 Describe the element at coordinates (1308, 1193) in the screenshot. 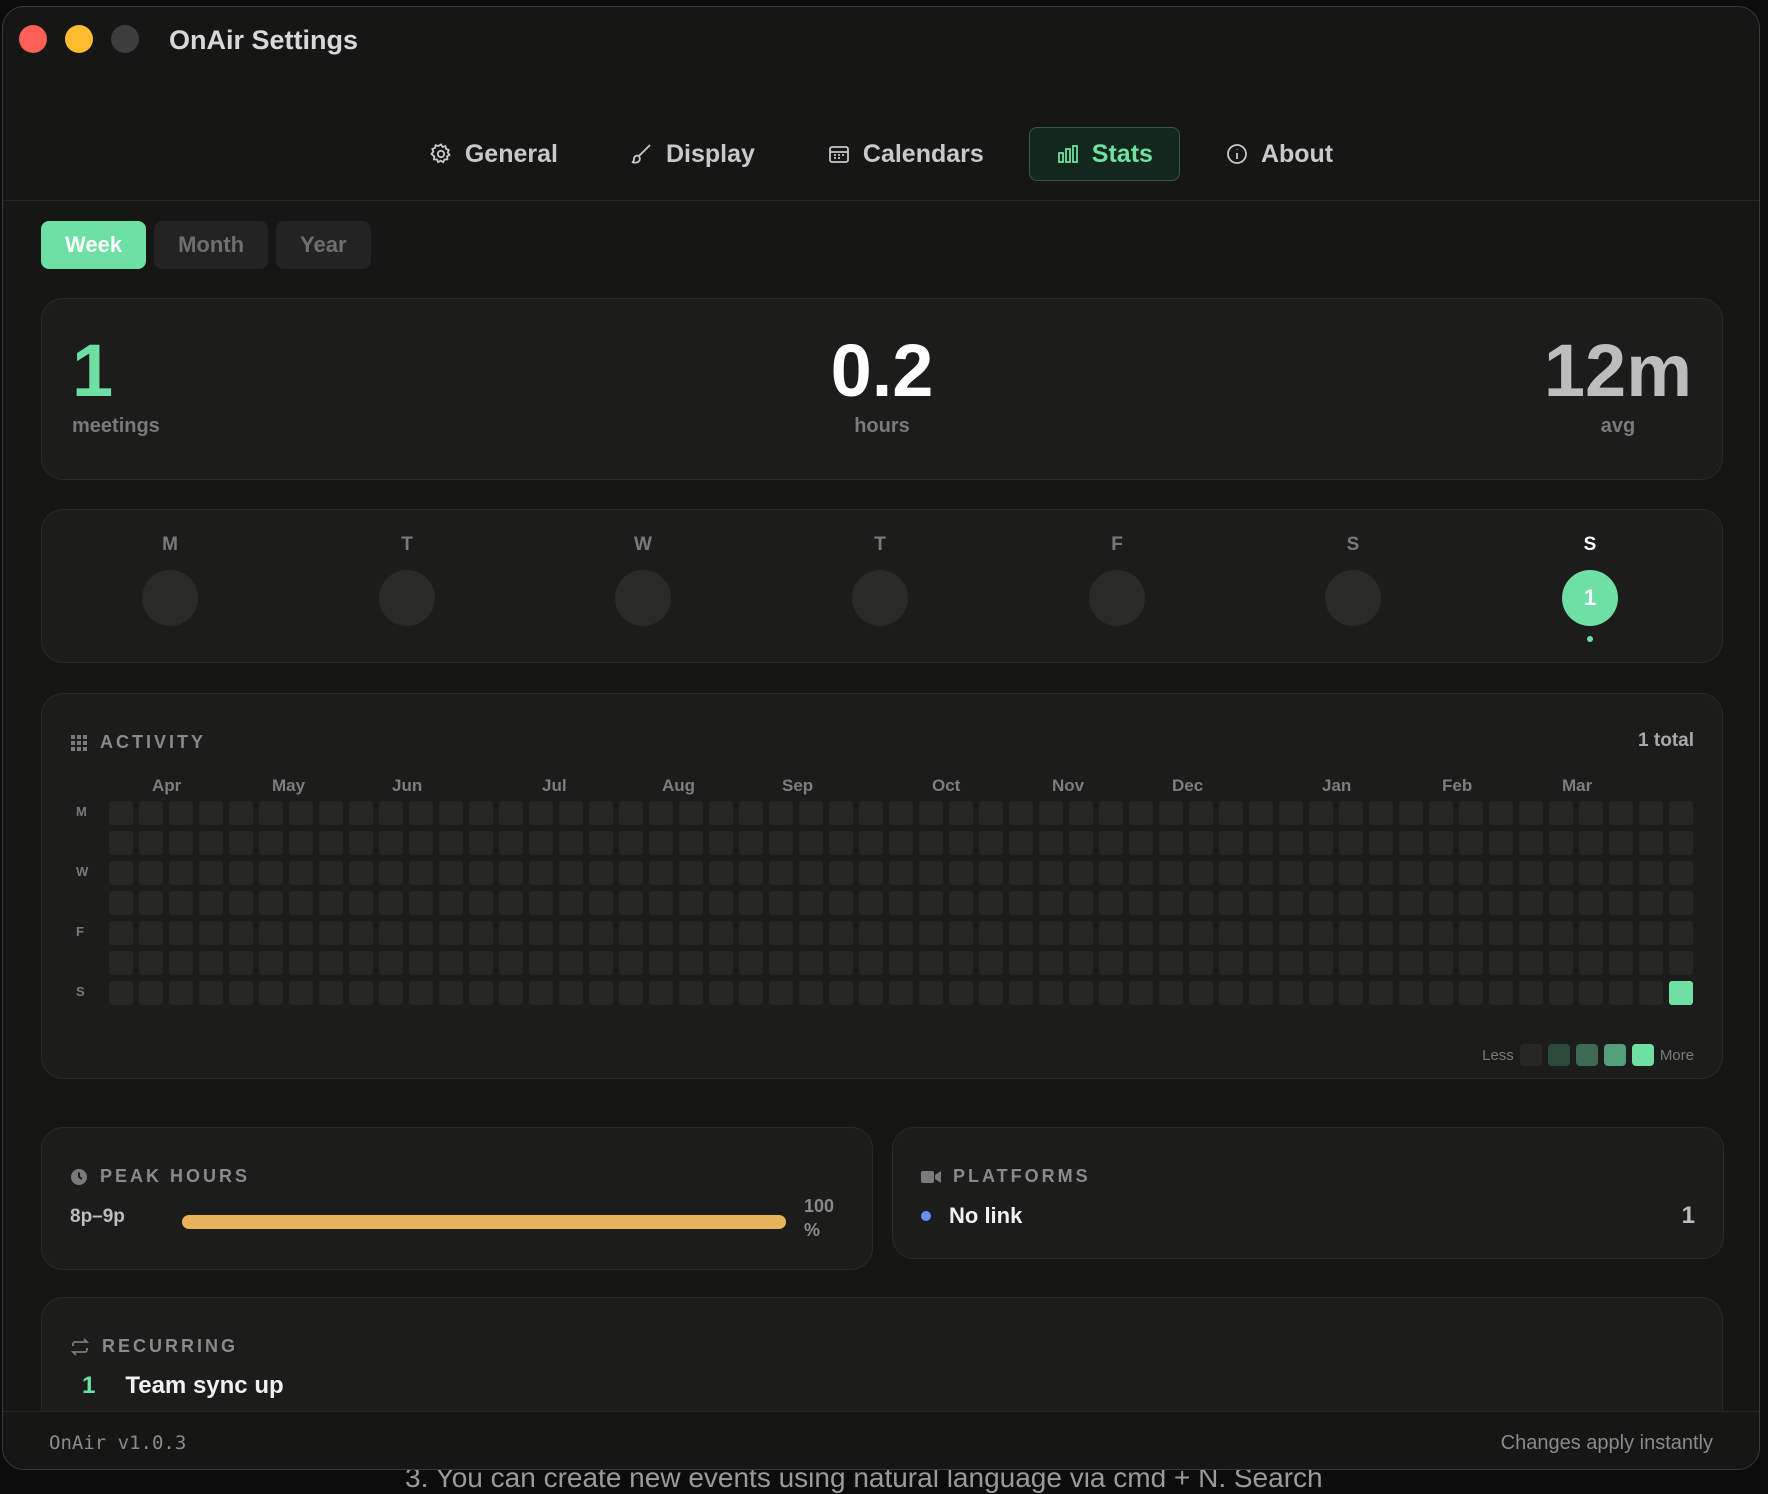

I see `platforms-card: PLATFORMS No link 1` at that location.